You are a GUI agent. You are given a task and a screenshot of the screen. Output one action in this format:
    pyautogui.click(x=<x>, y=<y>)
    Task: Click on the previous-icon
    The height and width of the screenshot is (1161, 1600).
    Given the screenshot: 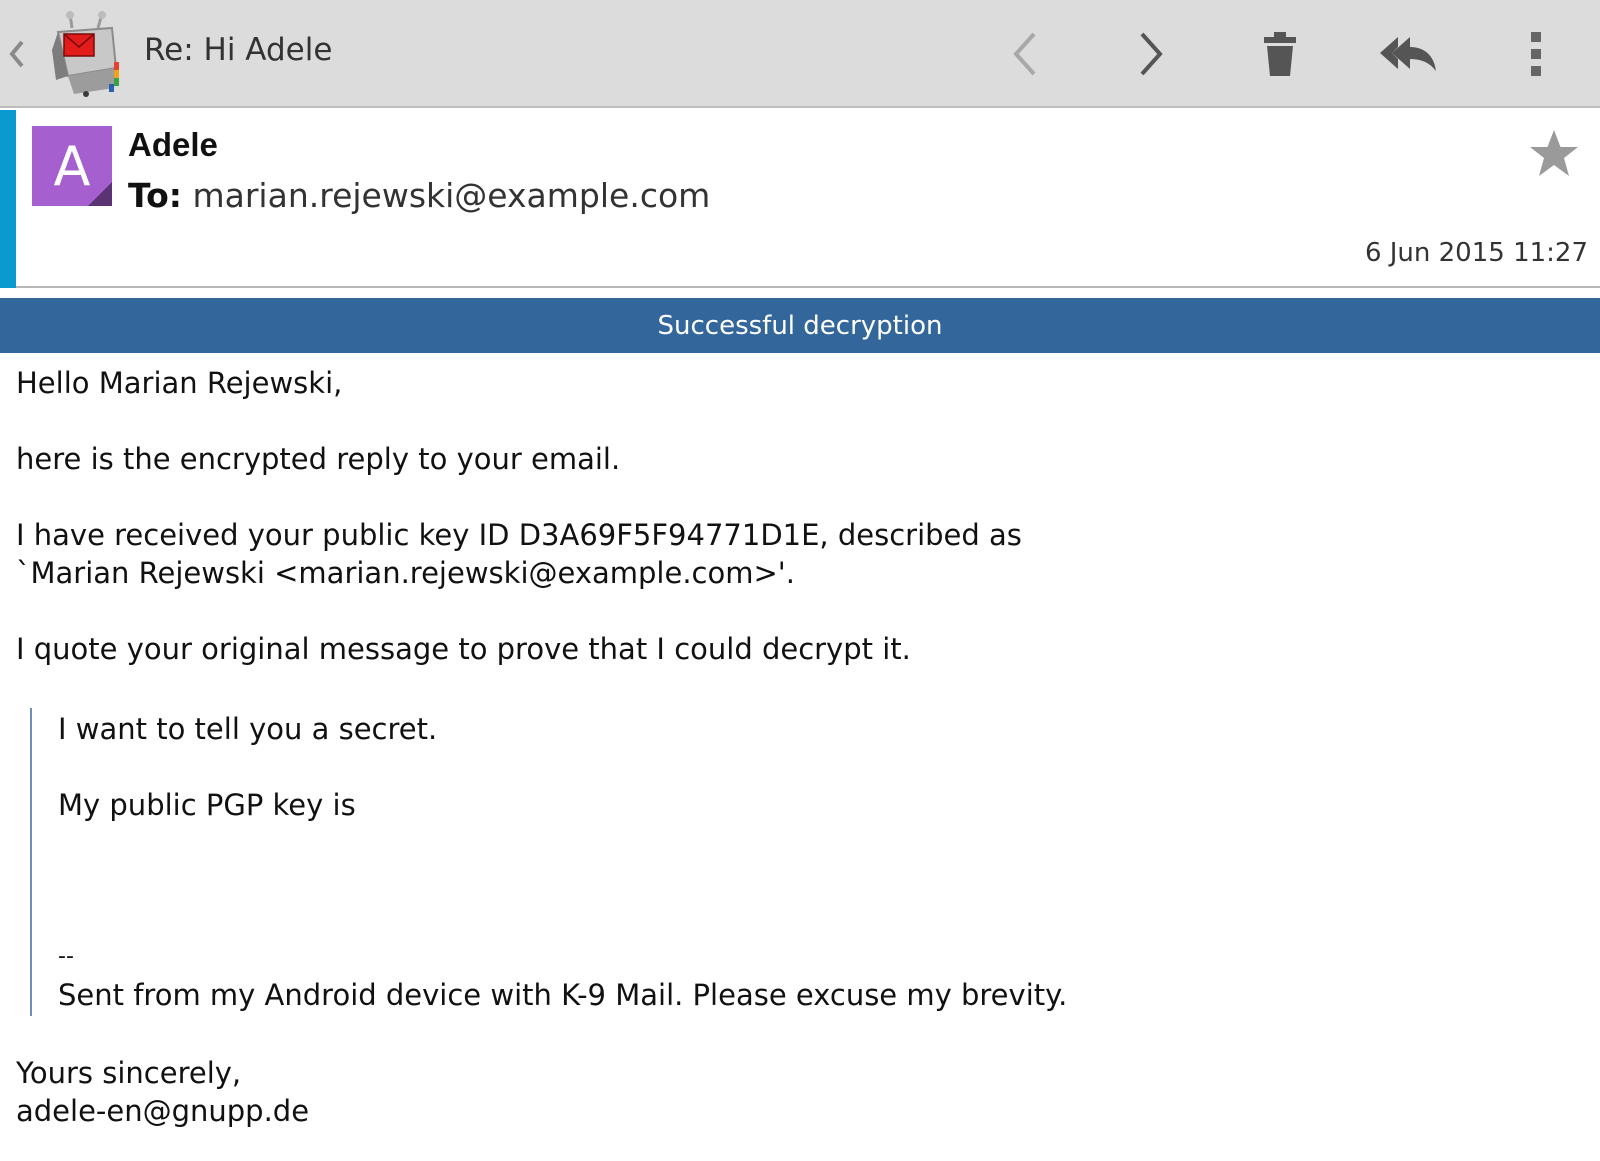 What is the action you would take?
    pyautogui.click(x=1024, y=54)
    